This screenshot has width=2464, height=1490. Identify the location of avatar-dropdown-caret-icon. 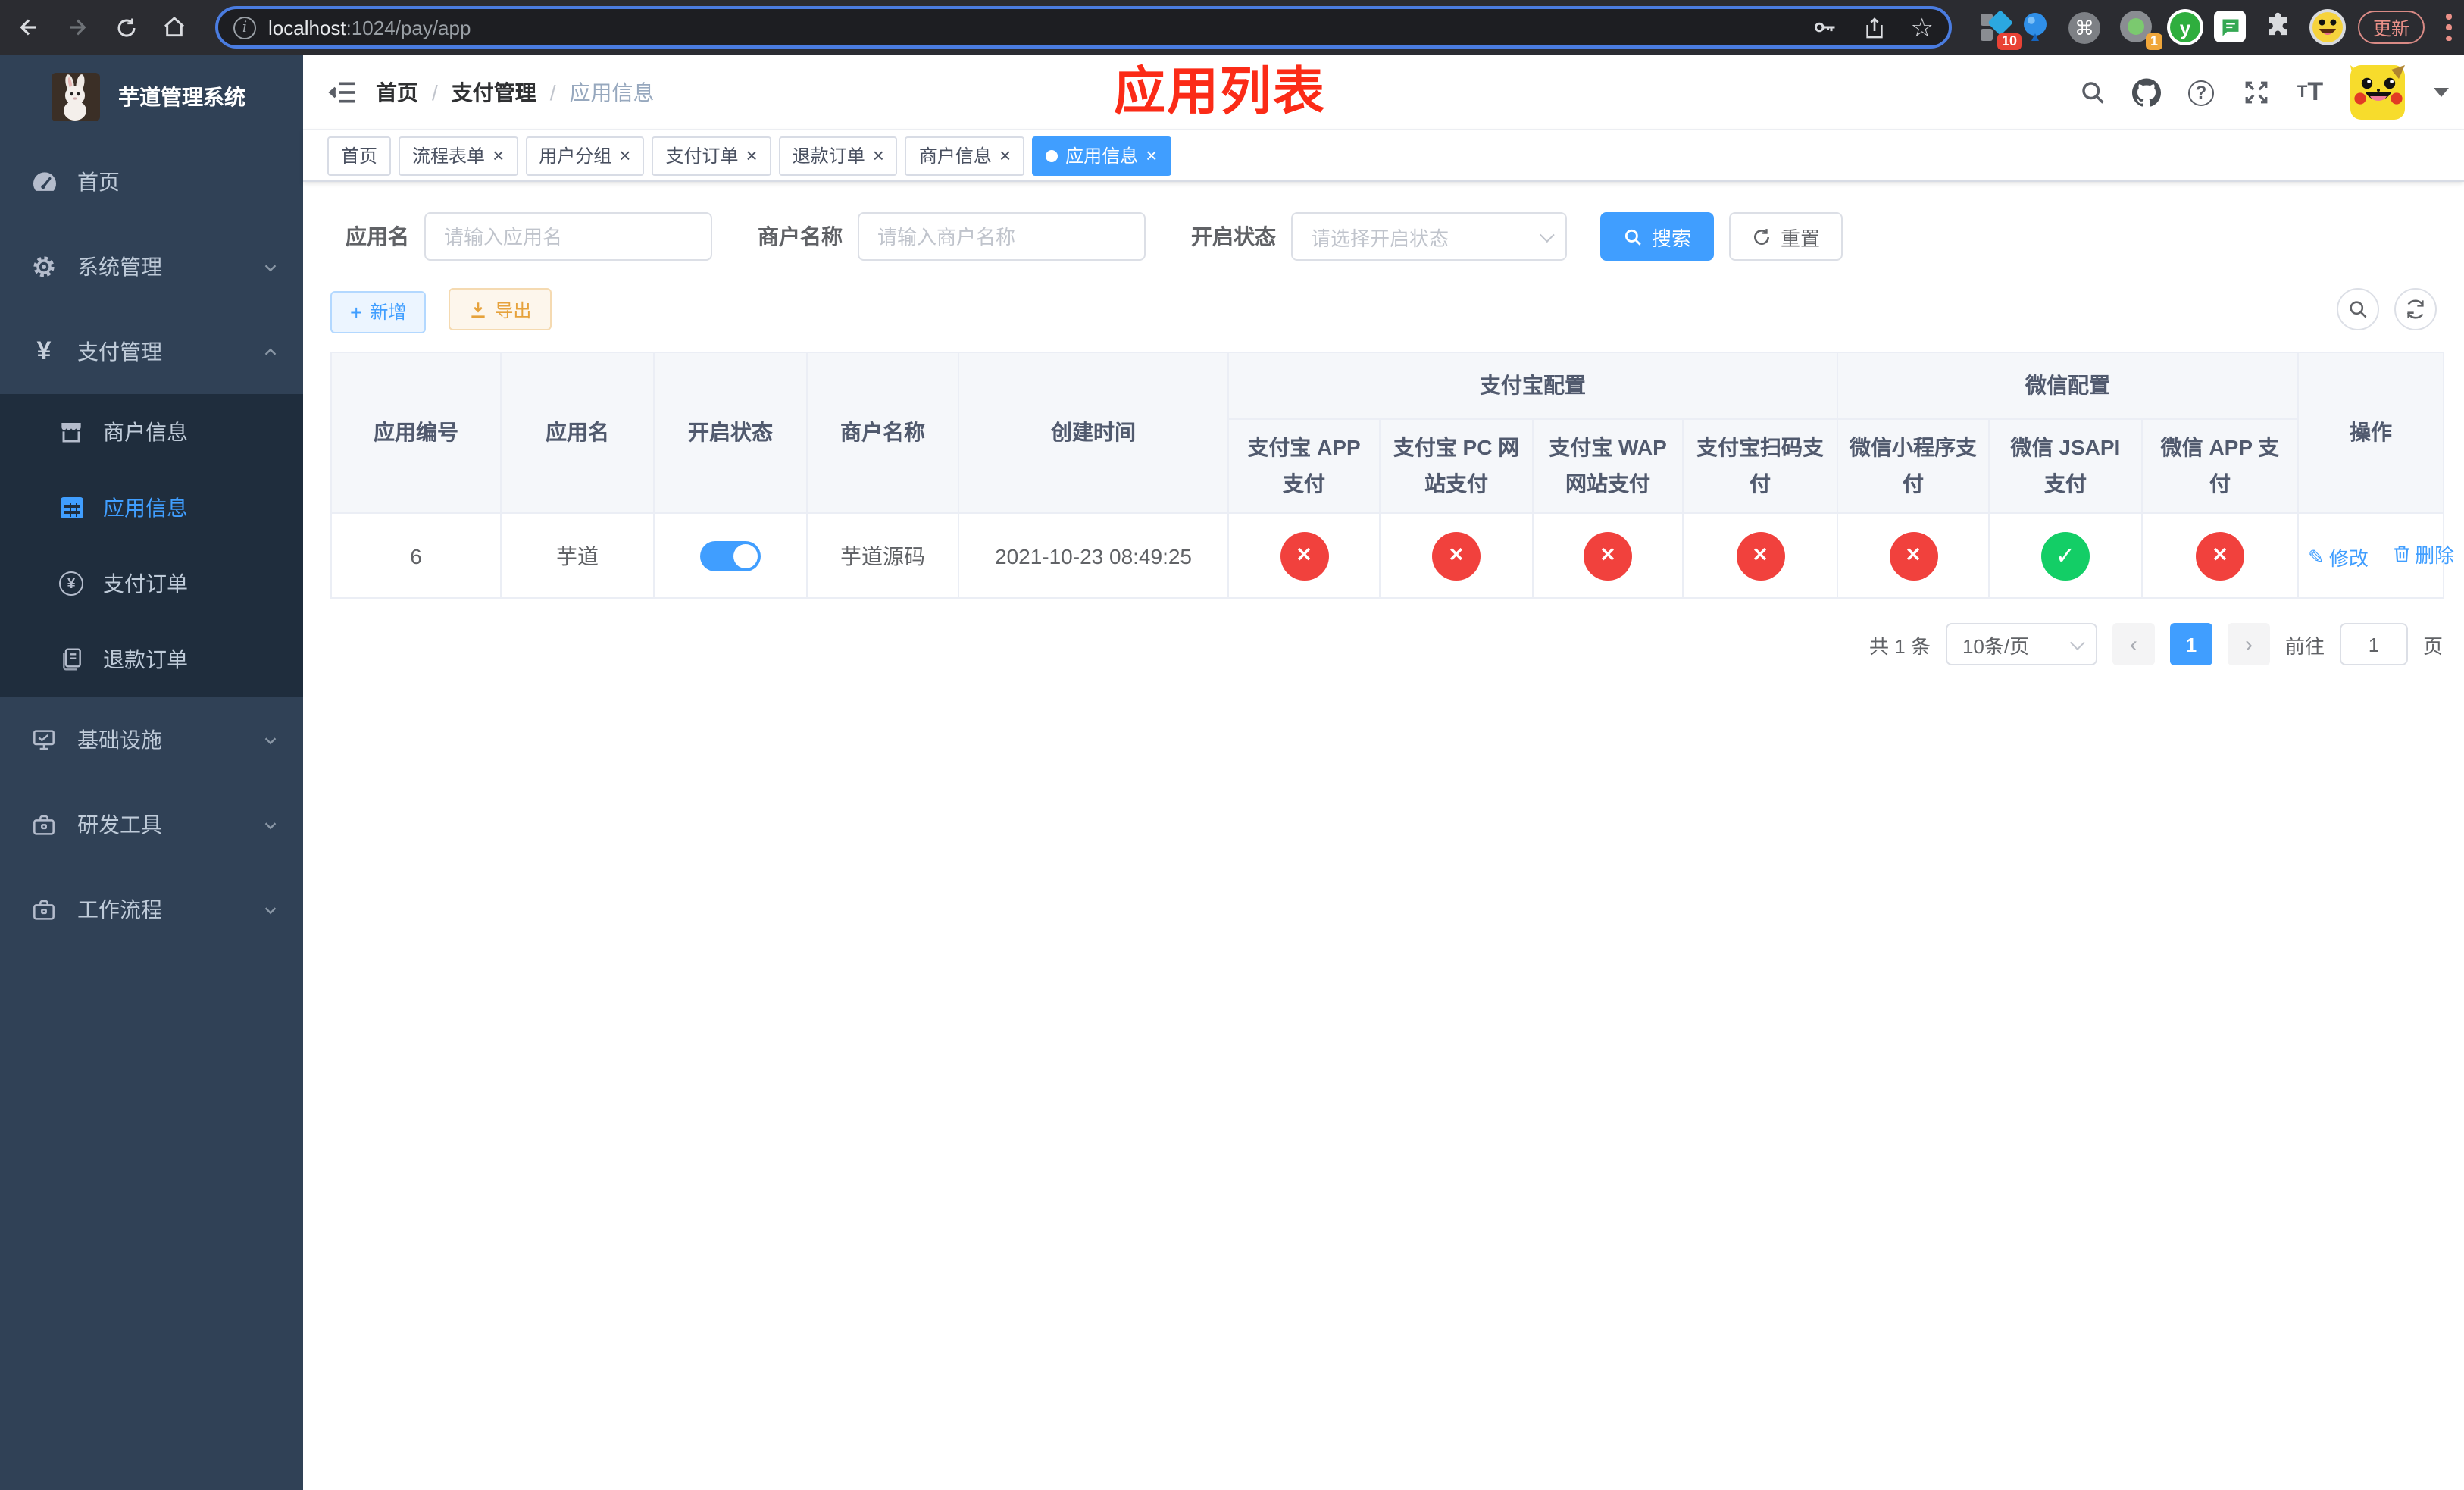
(2441, 92).